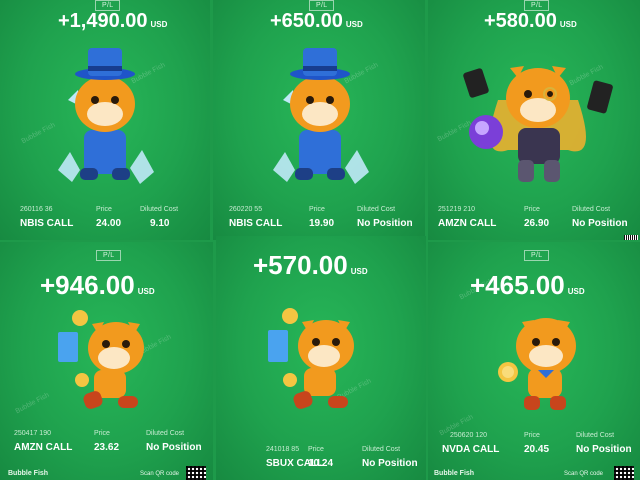 The height and width of the screenshot is (480, 640). I want to click on contract-code: 260220 55, so click(246, 209).